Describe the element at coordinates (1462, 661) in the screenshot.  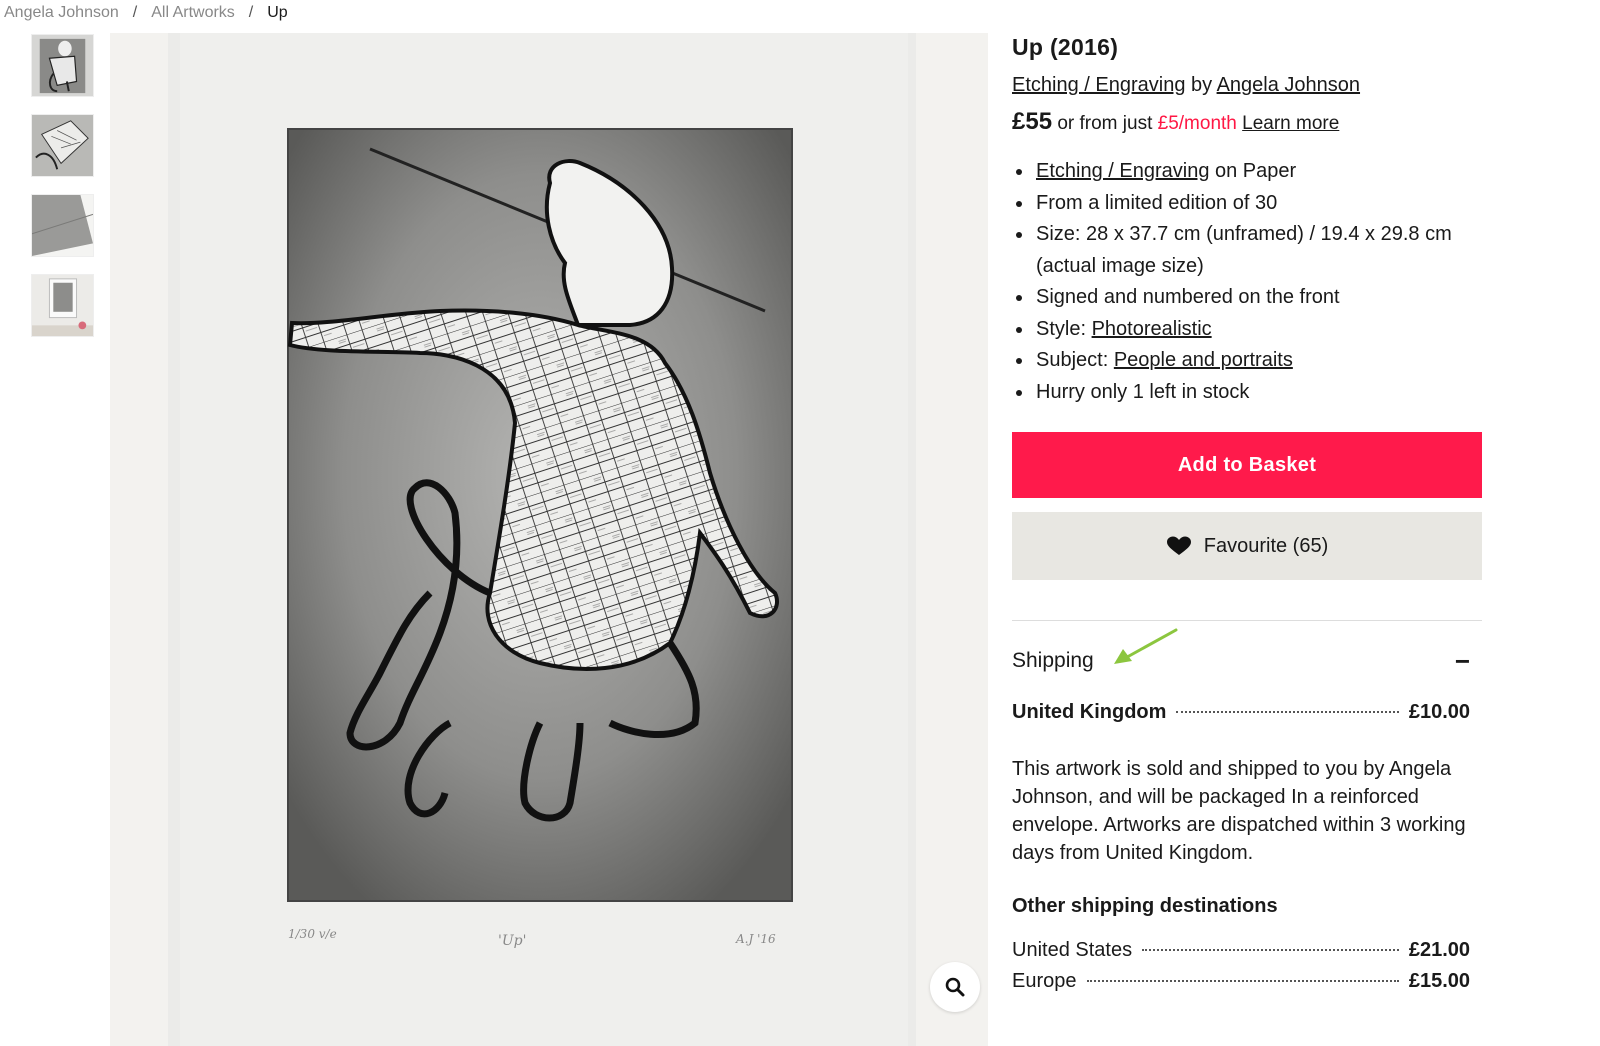
I see `collapse-icon: −` at that location.